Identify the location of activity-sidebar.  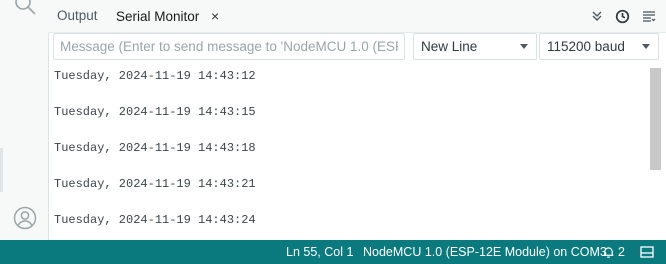
(24, 120).